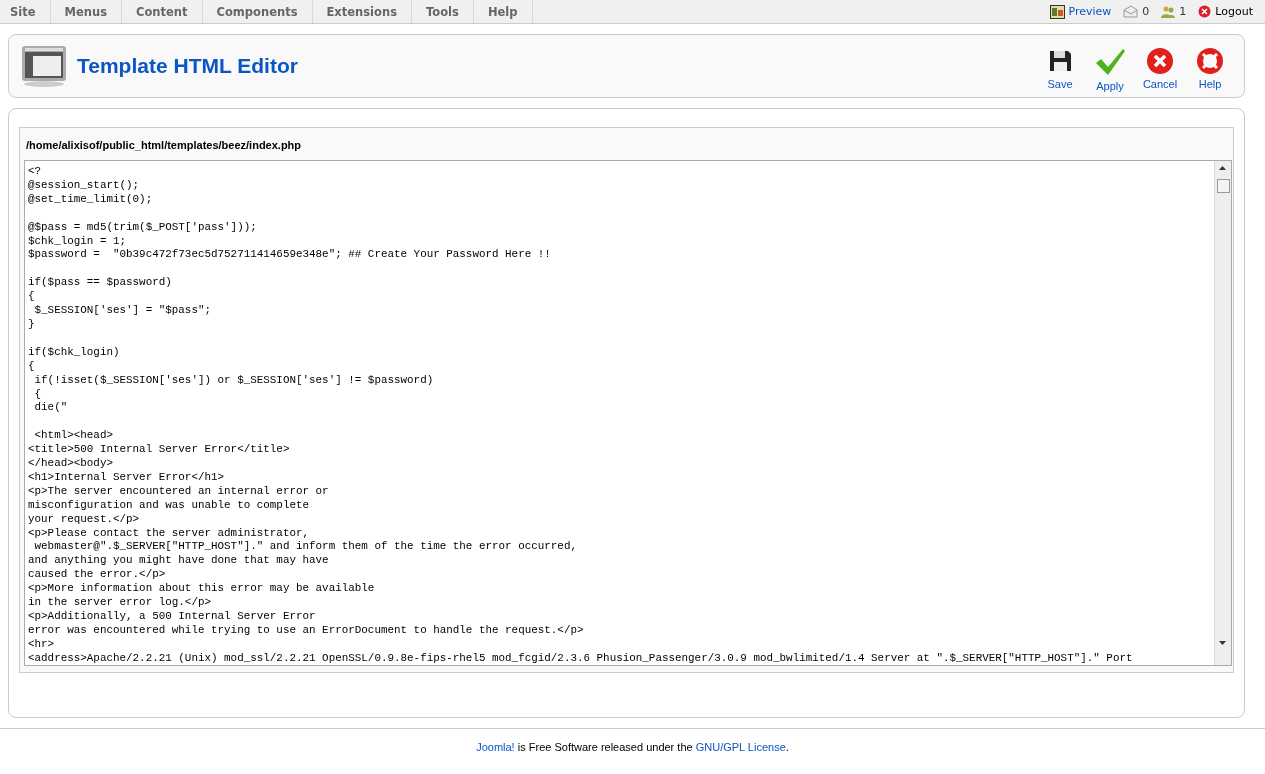  I want to click on users-icon, so click(1168, 11).